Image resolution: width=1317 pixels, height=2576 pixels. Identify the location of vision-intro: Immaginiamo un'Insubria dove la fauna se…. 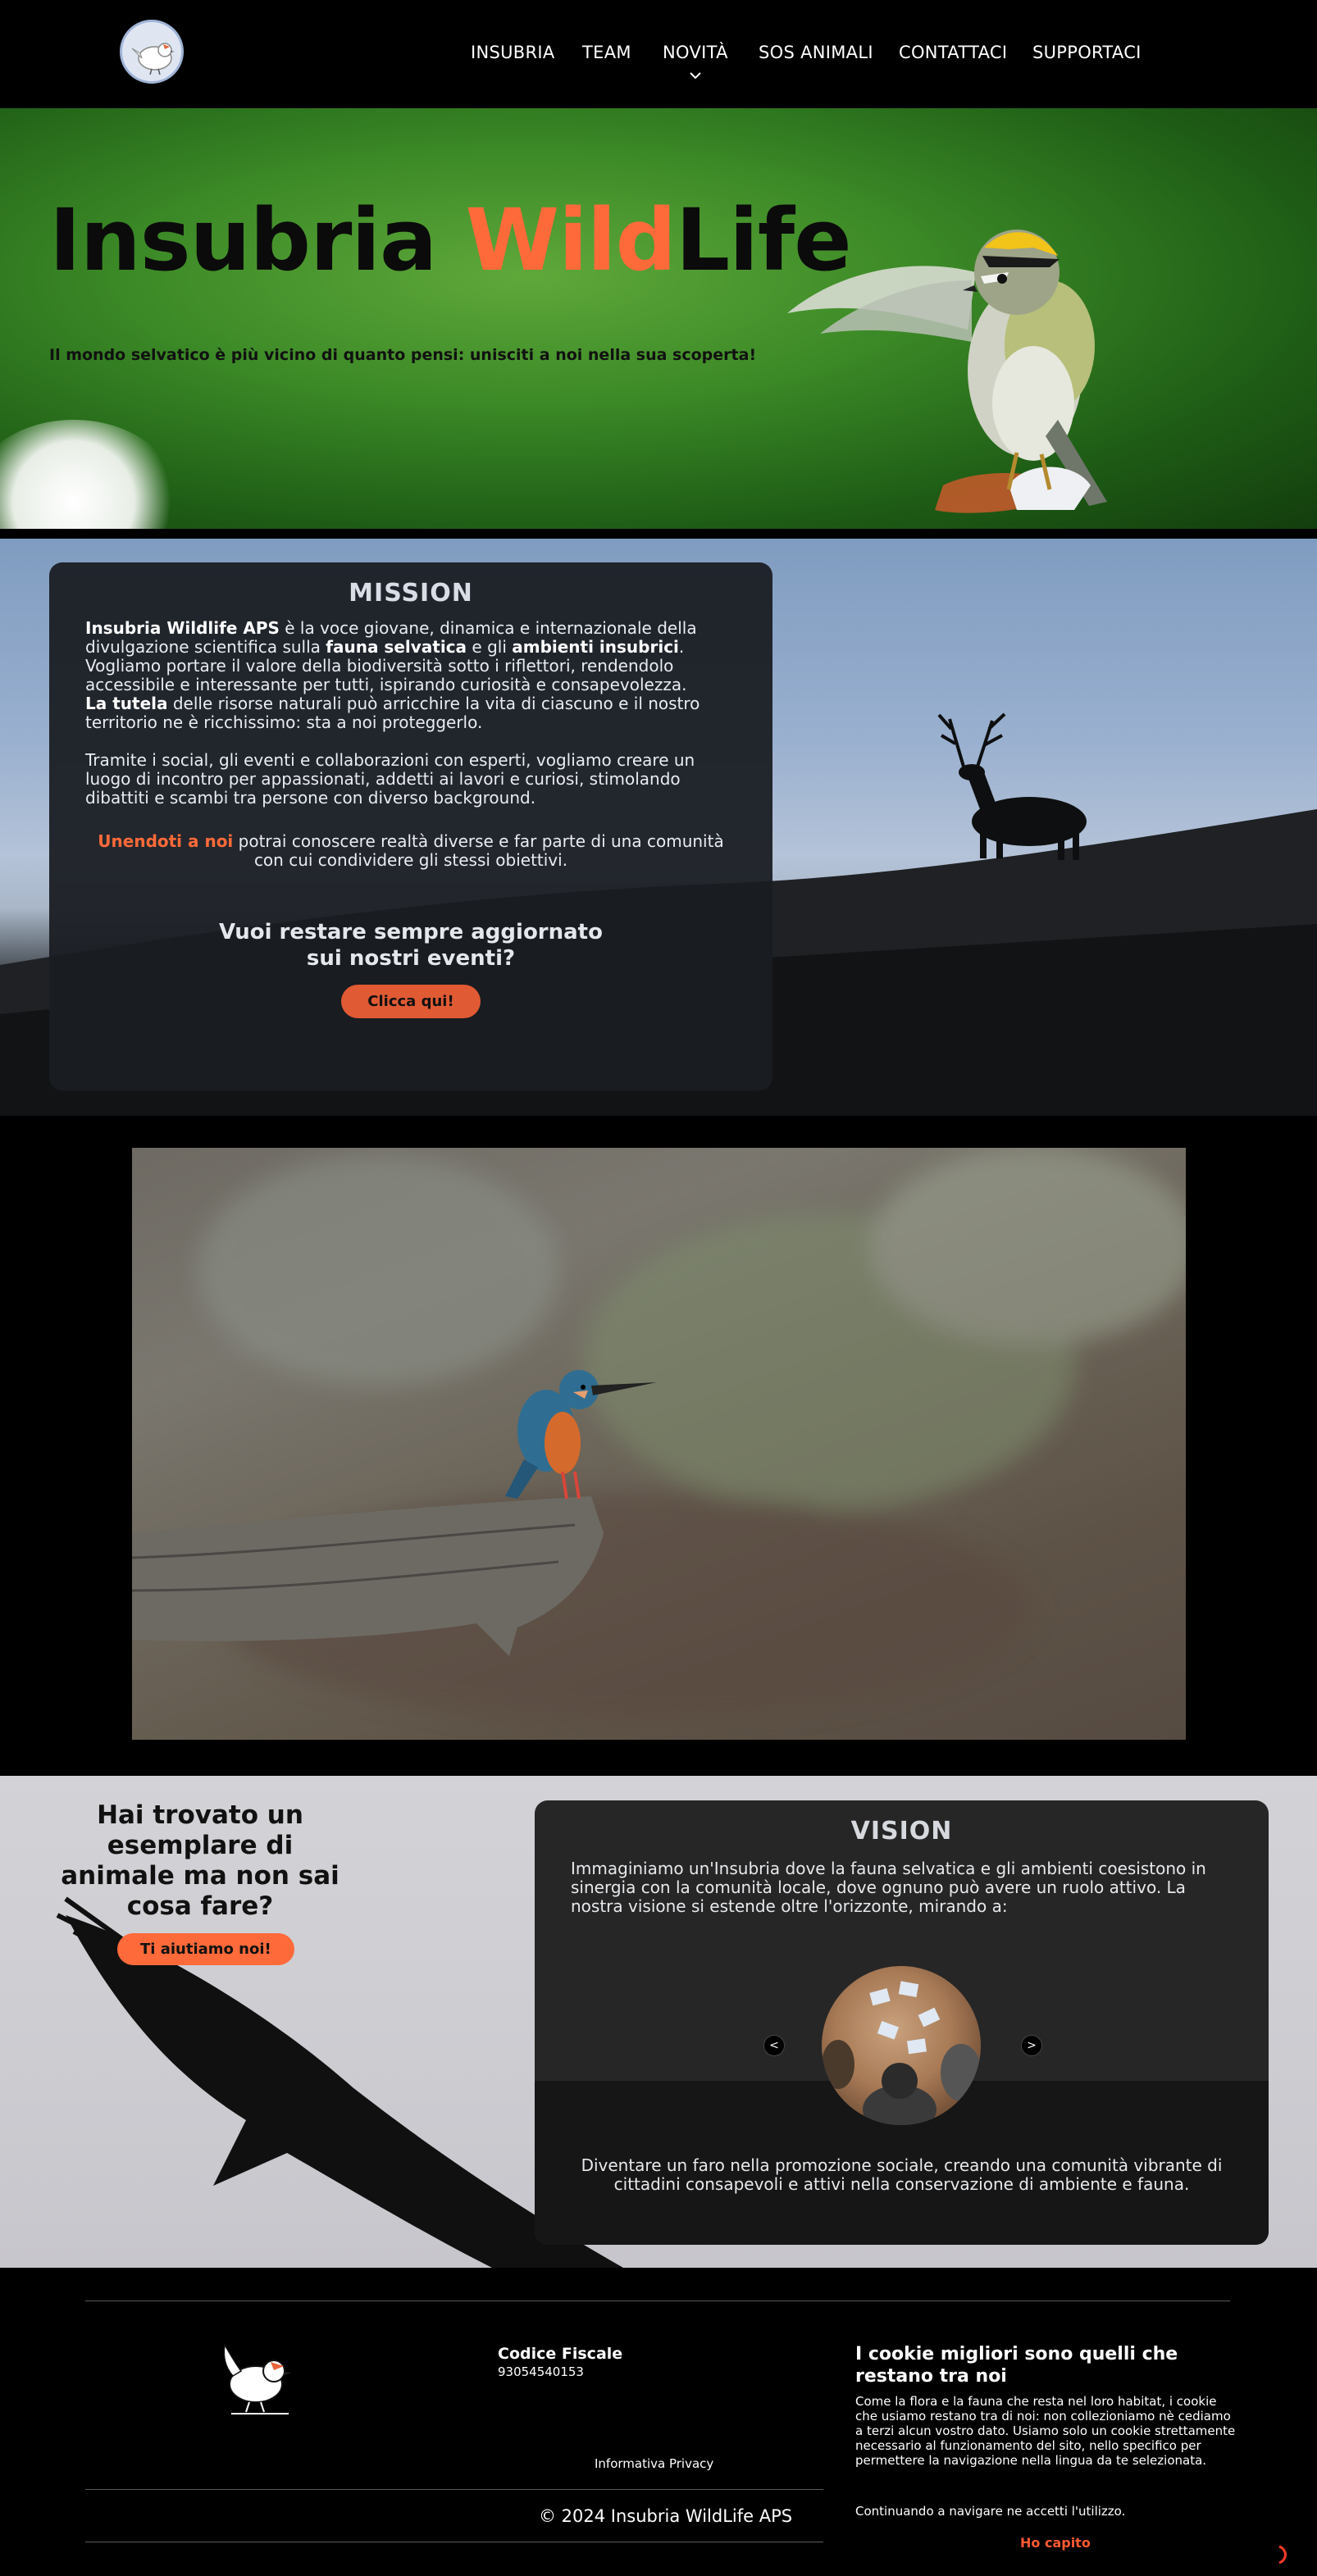
(888, 1887).